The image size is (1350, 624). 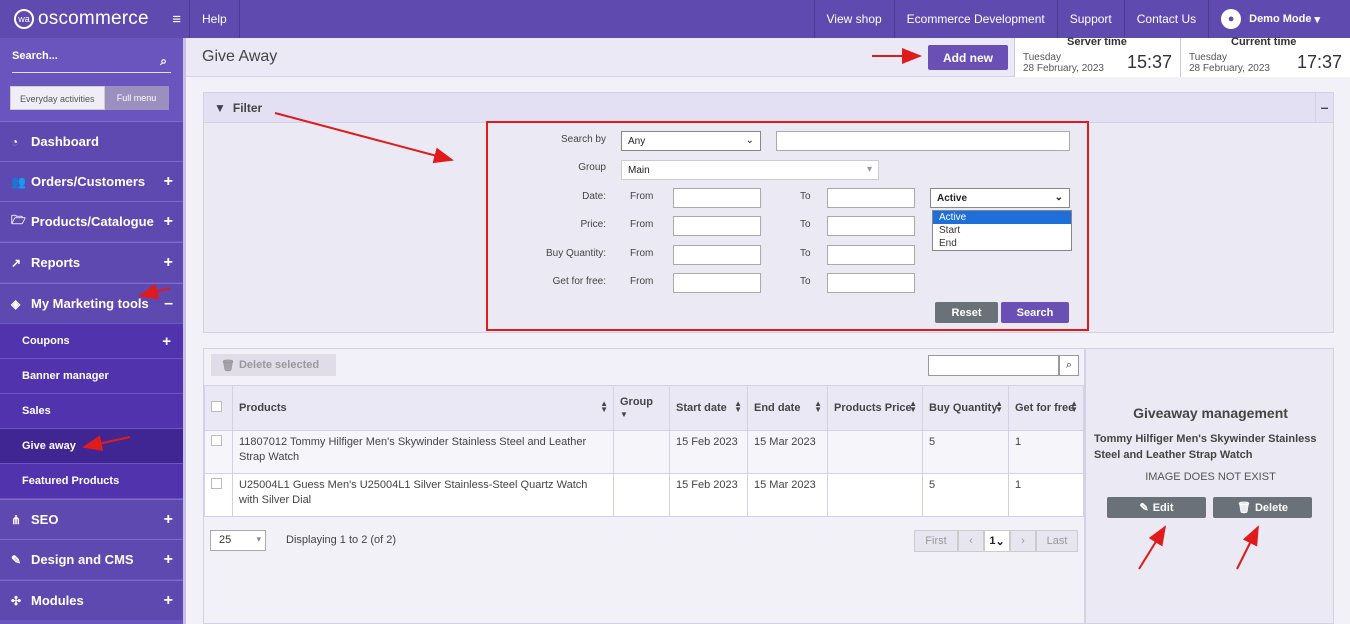 What do you see at coordinates (1023, 541) in the screenshot?
I see `next-page-icon: ›` at bounding box center [1023, 541].